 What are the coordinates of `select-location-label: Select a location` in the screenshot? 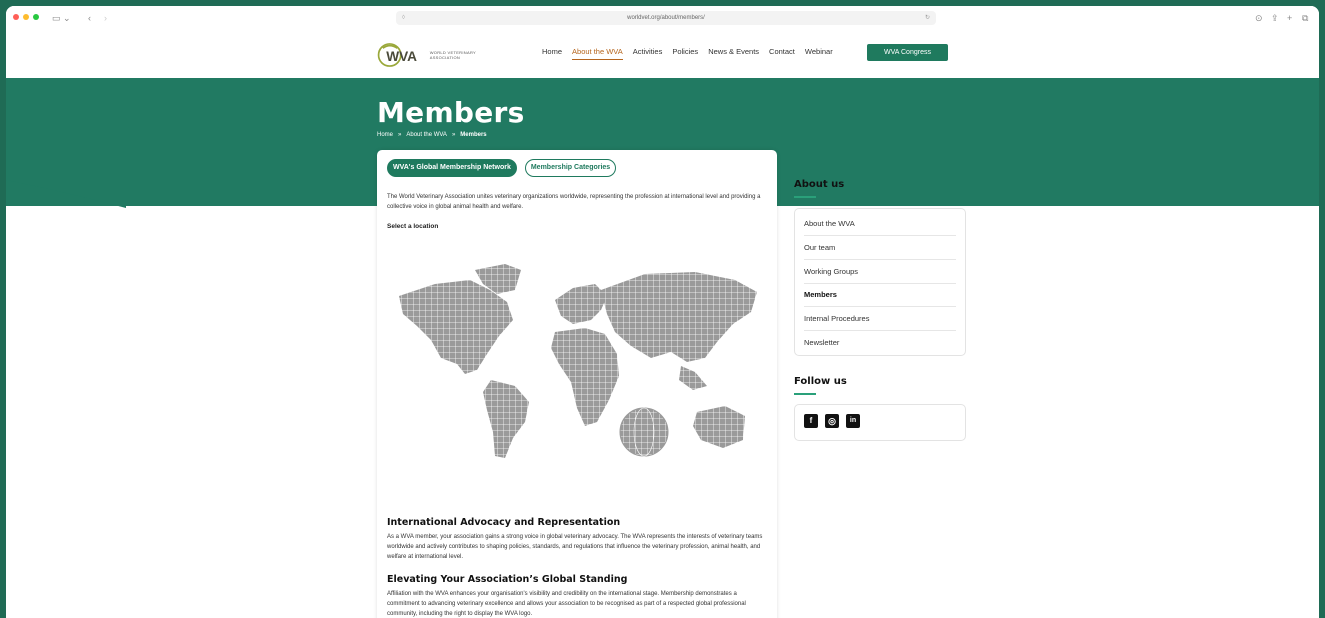 It's located at (413, 226).